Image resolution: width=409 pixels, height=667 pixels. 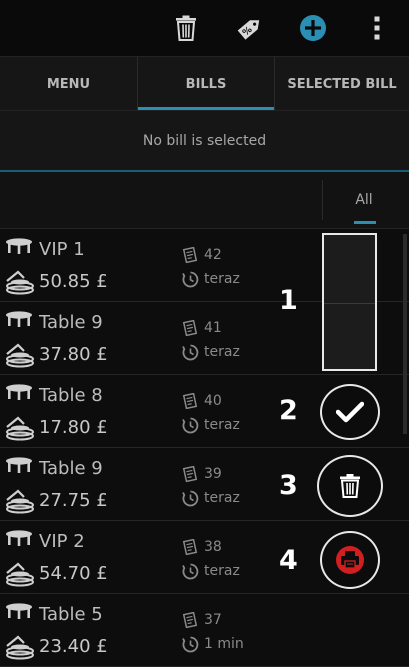 What do you see at coordinates (62, 249) in the screenshot?
I see `bill-table-name: VIP 1` at bounding box center [62, 249].